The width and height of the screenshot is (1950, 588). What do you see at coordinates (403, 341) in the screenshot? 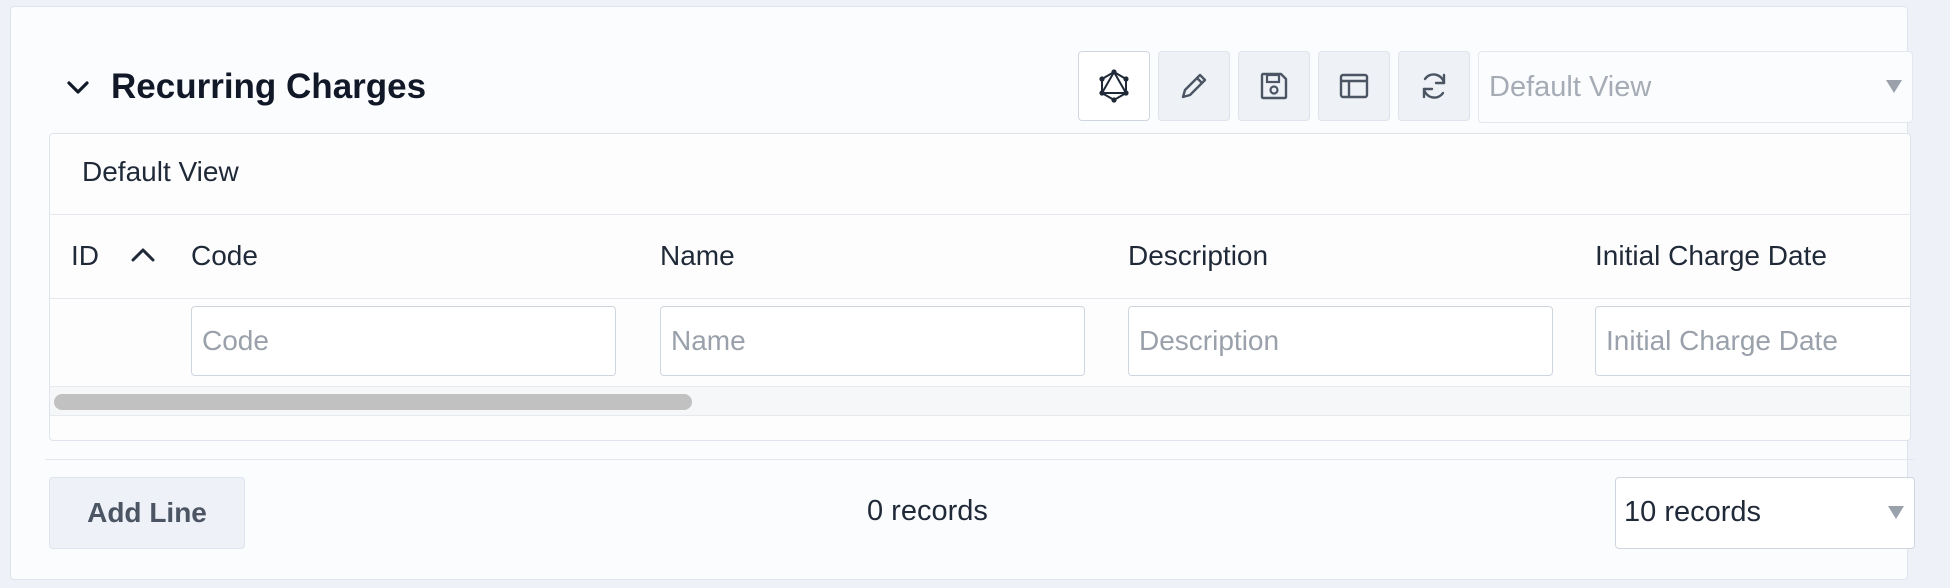
I see `code-filter-input` at bounding box center [403, 341].